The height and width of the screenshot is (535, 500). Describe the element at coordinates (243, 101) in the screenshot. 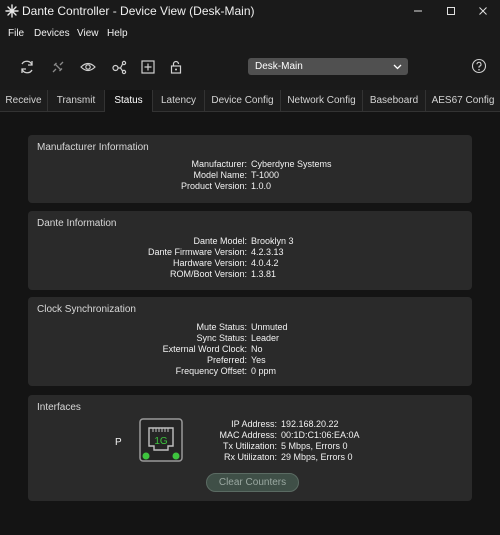

I see `tab-device-config: Device Config` at that location.